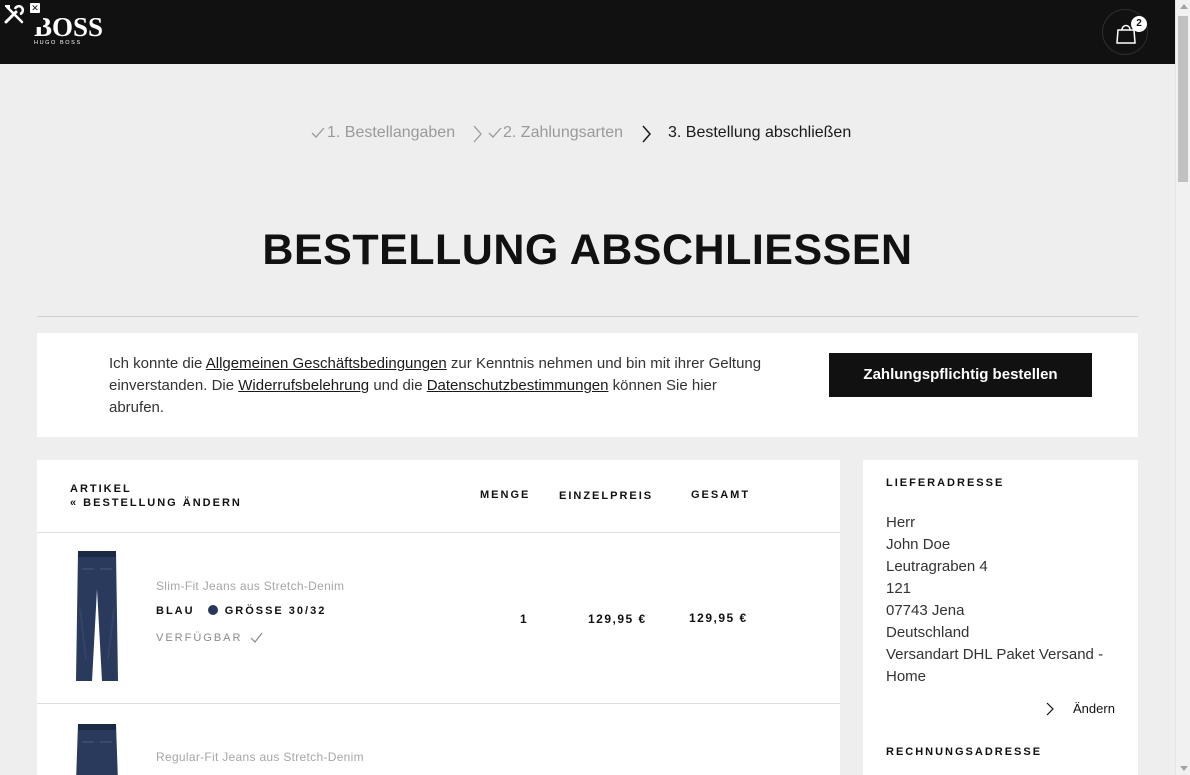 Image resolution: width=1190 pixels, height=775 pixels. Describe the element at coordinates (606, 496) in the screenshot. I see `col-unit-price-header: EINZELPREIS` at that location.